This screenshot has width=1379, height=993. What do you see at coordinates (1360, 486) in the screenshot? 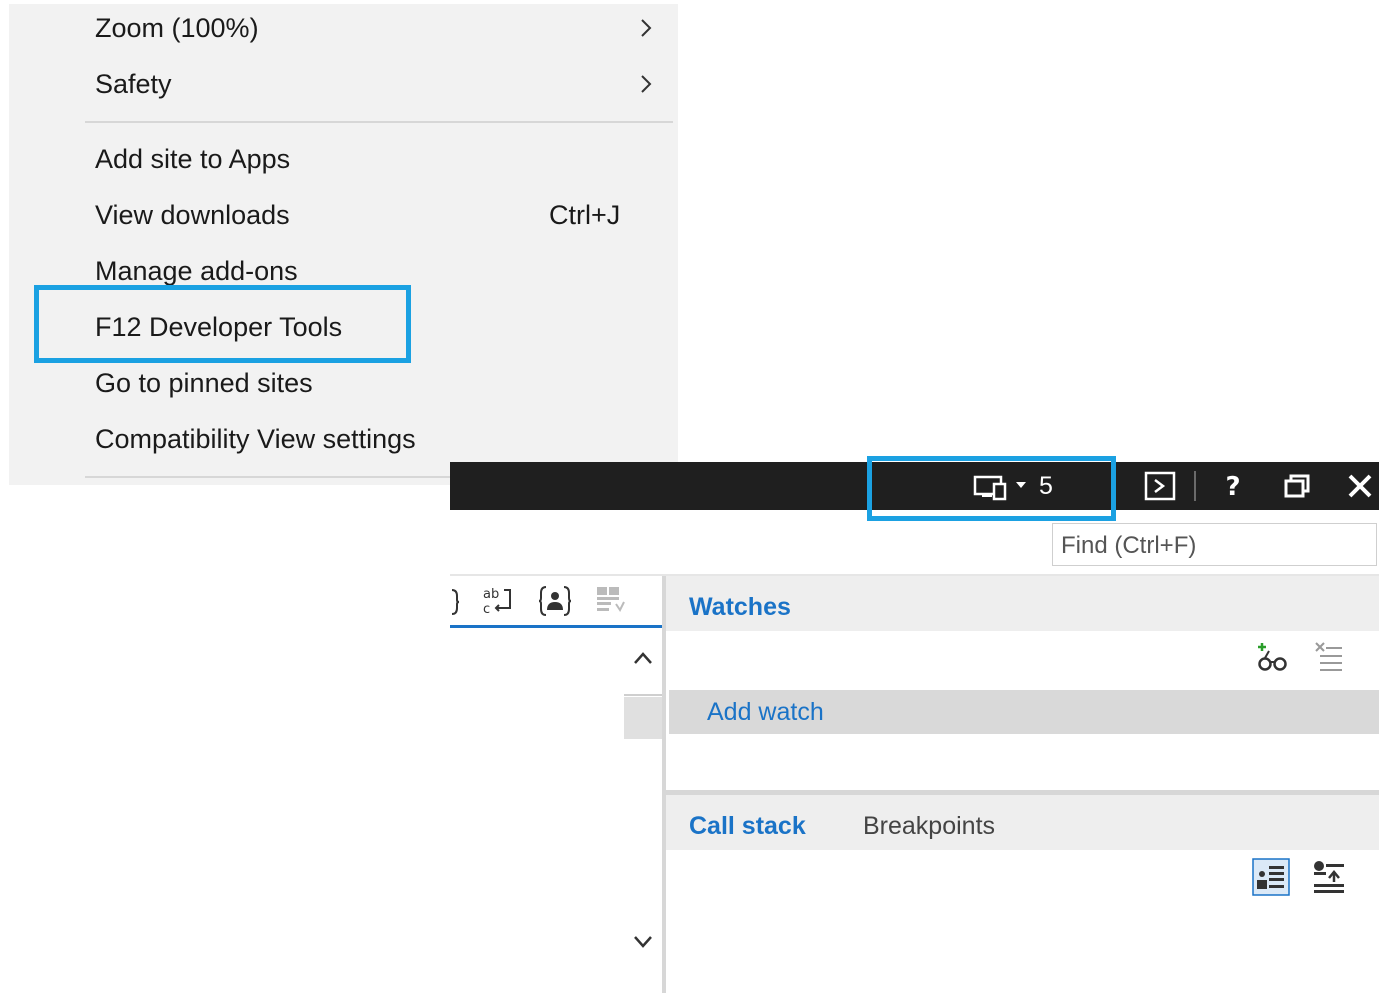
I see `close-icon` at bounding box center [1360, 486].